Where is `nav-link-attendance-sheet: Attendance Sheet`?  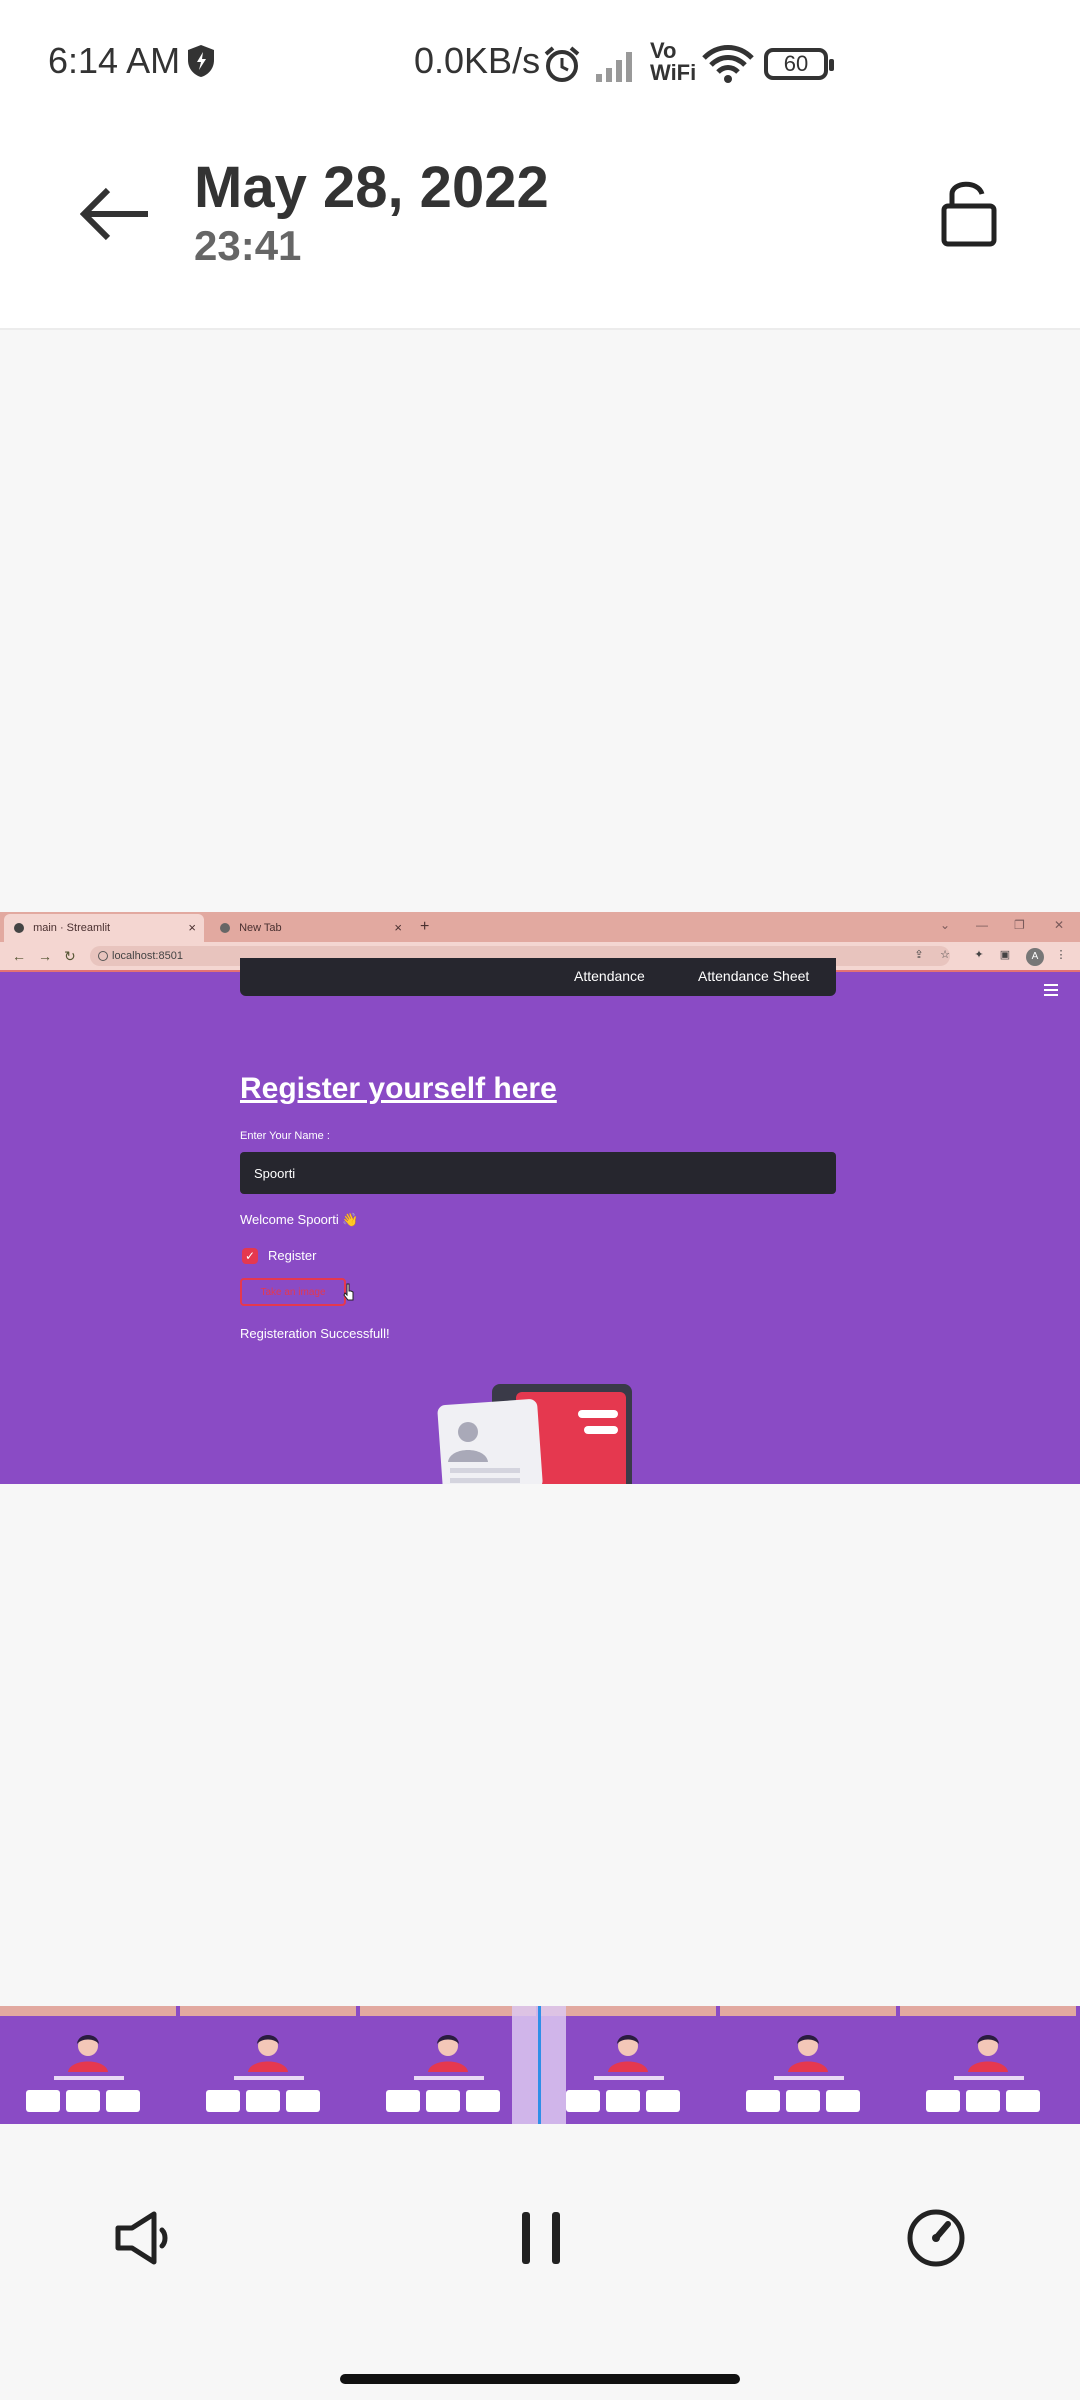 nav-link-attendance-sheet: Attendance Sheet is located at coordinates (753, 976).